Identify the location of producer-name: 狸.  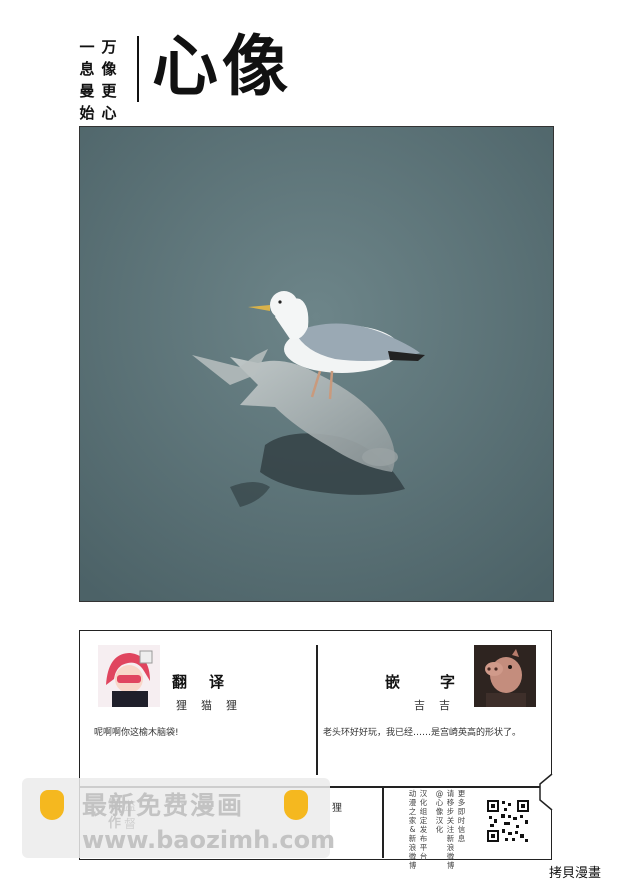
(337, 808).